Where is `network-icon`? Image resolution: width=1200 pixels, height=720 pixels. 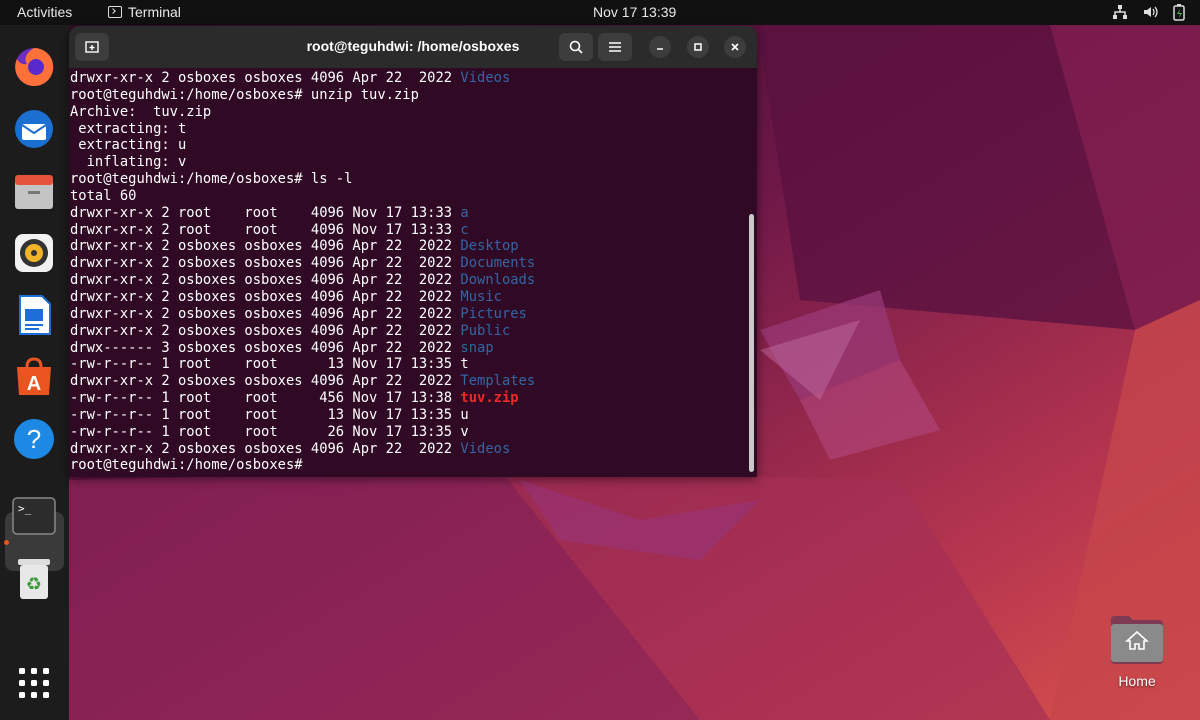 network-icon is located at coordinates (1120, 12).